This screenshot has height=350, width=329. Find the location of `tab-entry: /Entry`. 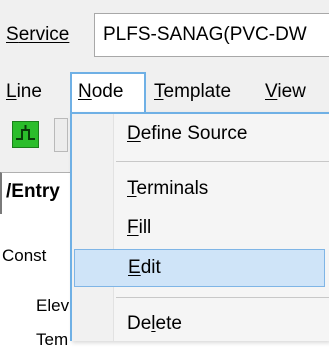

tab-entry: /Entry is located at coordinates (40, 193).